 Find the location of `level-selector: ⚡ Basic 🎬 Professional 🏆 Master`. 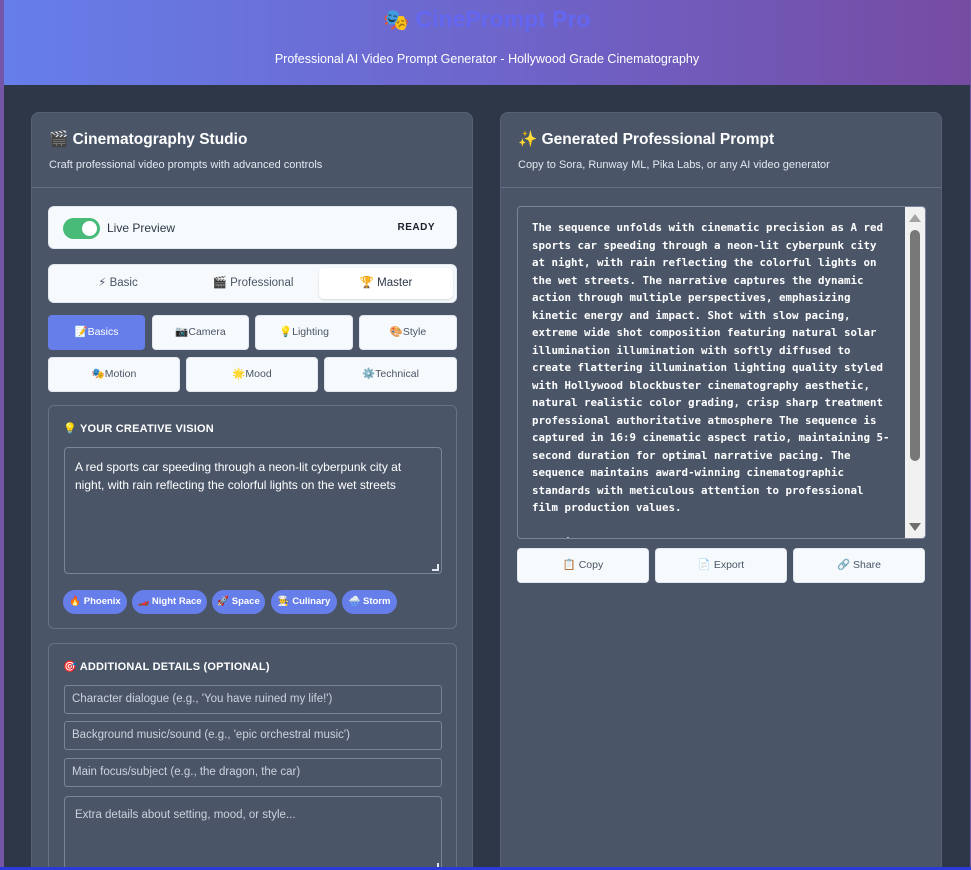

level-selector: ⚡ Basic 🎬 Professional 🏆 Master is located at coordinates (252, 283).